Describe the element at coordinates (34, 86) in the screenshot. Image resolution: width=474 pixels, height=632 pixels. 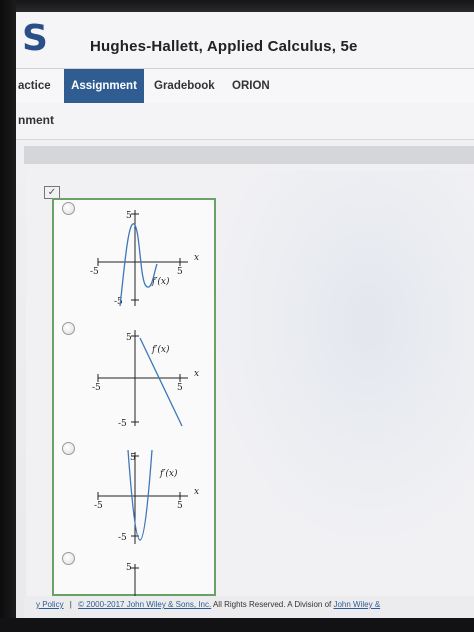
I see `tab-practice: actice` at that location.